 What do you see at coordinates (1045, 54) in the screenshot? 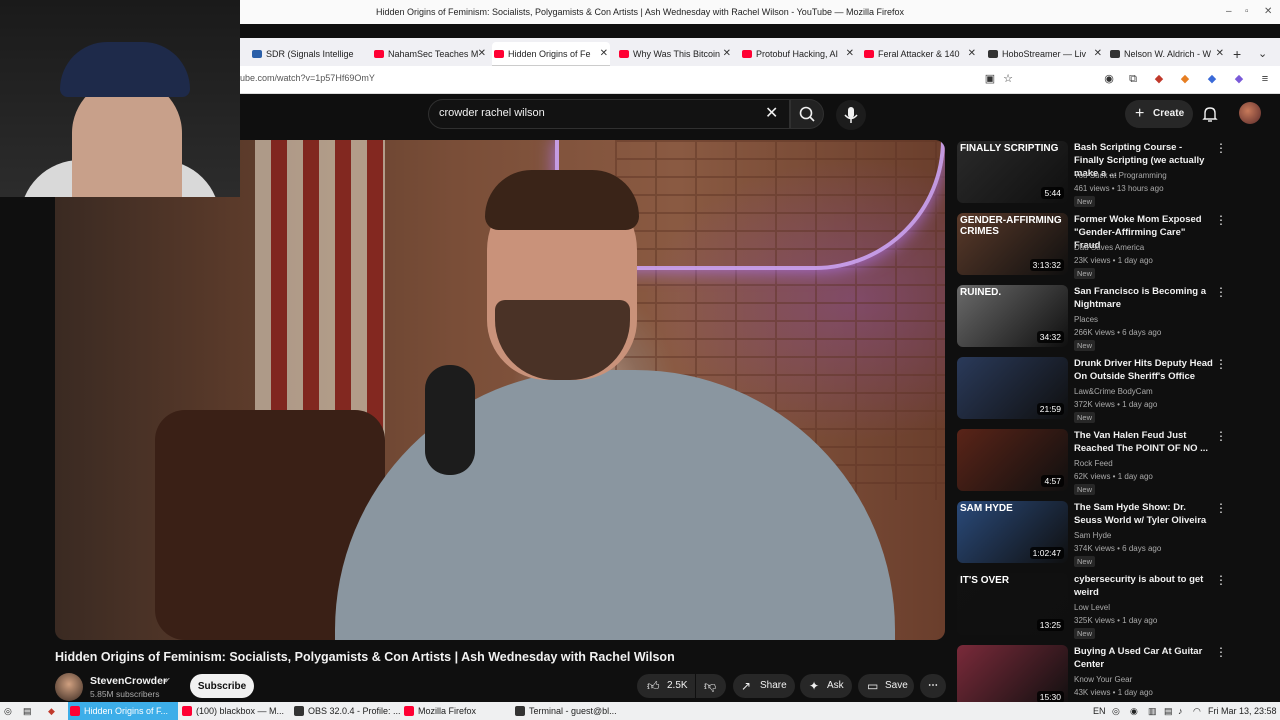
I see `browser-tab: HoboStreamer — Liv ✕` at bounding box center [1045, 54].